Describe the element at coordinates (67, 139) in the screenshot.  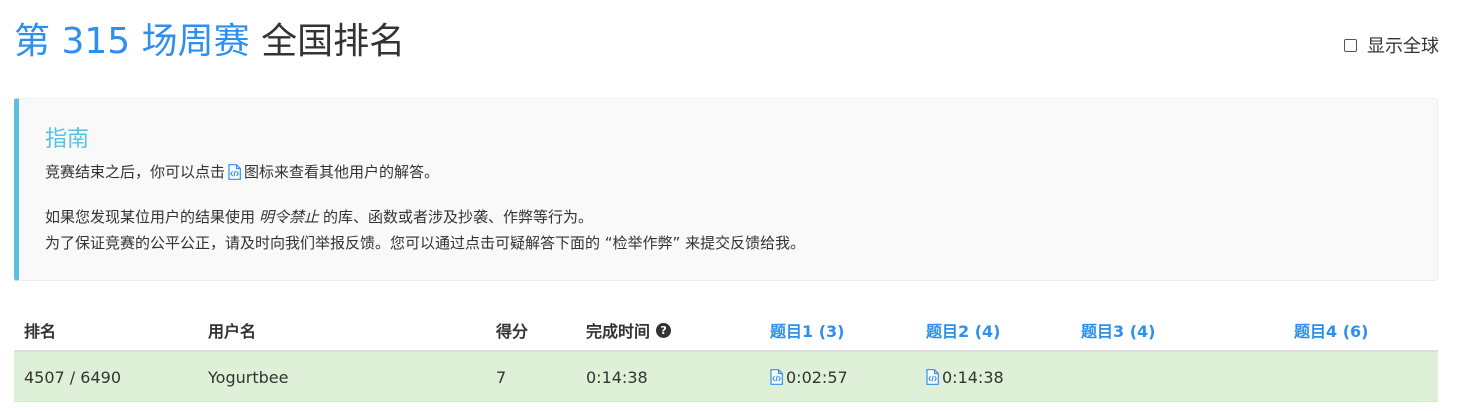
I see `guide-title: 指南` at that location.